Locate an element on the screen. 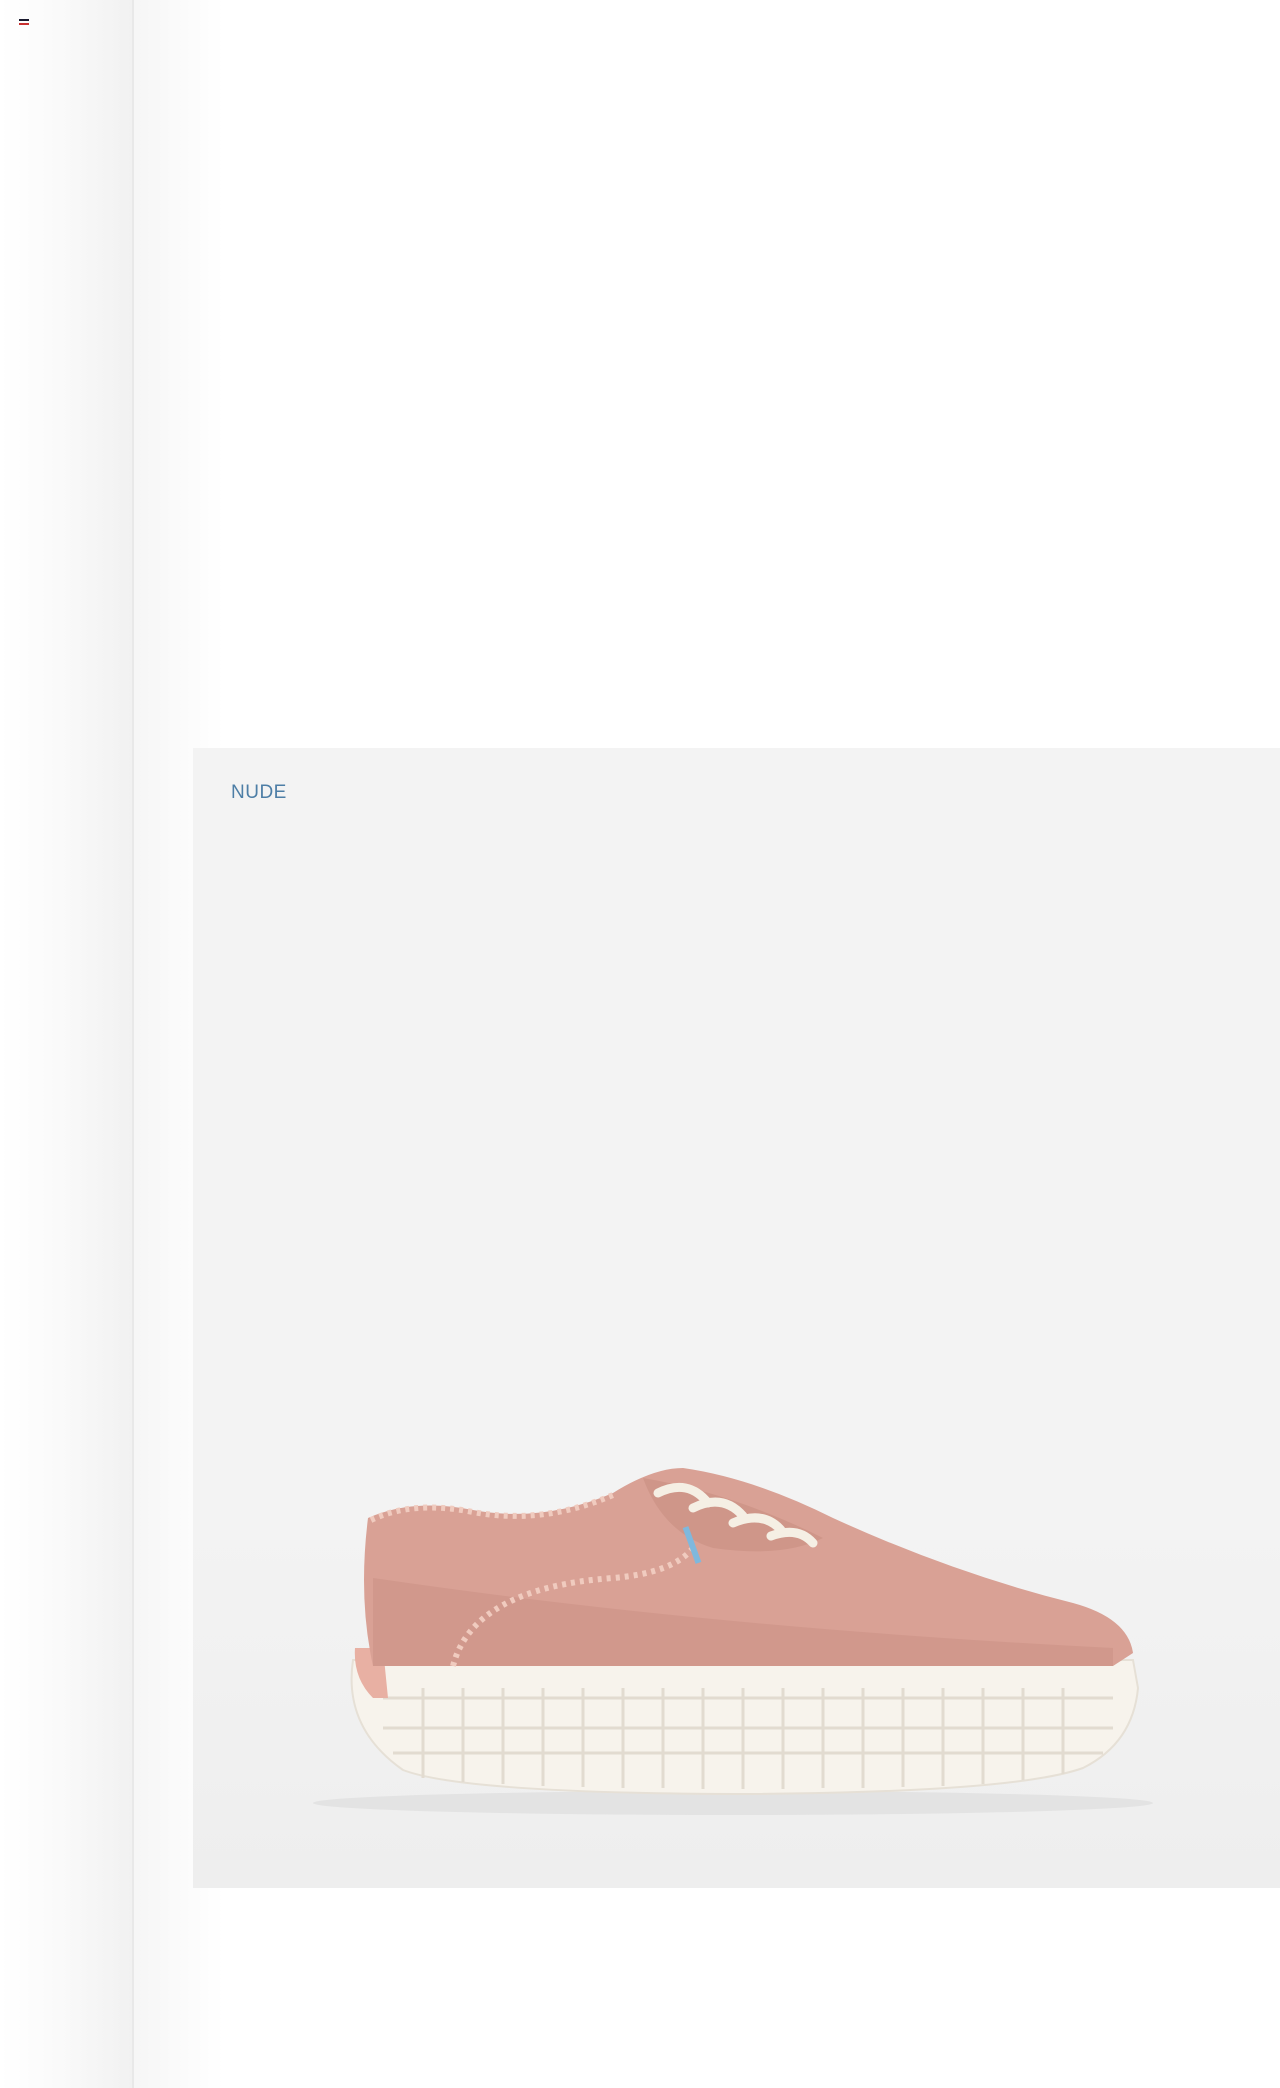  side-panel is located at coordinates (67, 1044).